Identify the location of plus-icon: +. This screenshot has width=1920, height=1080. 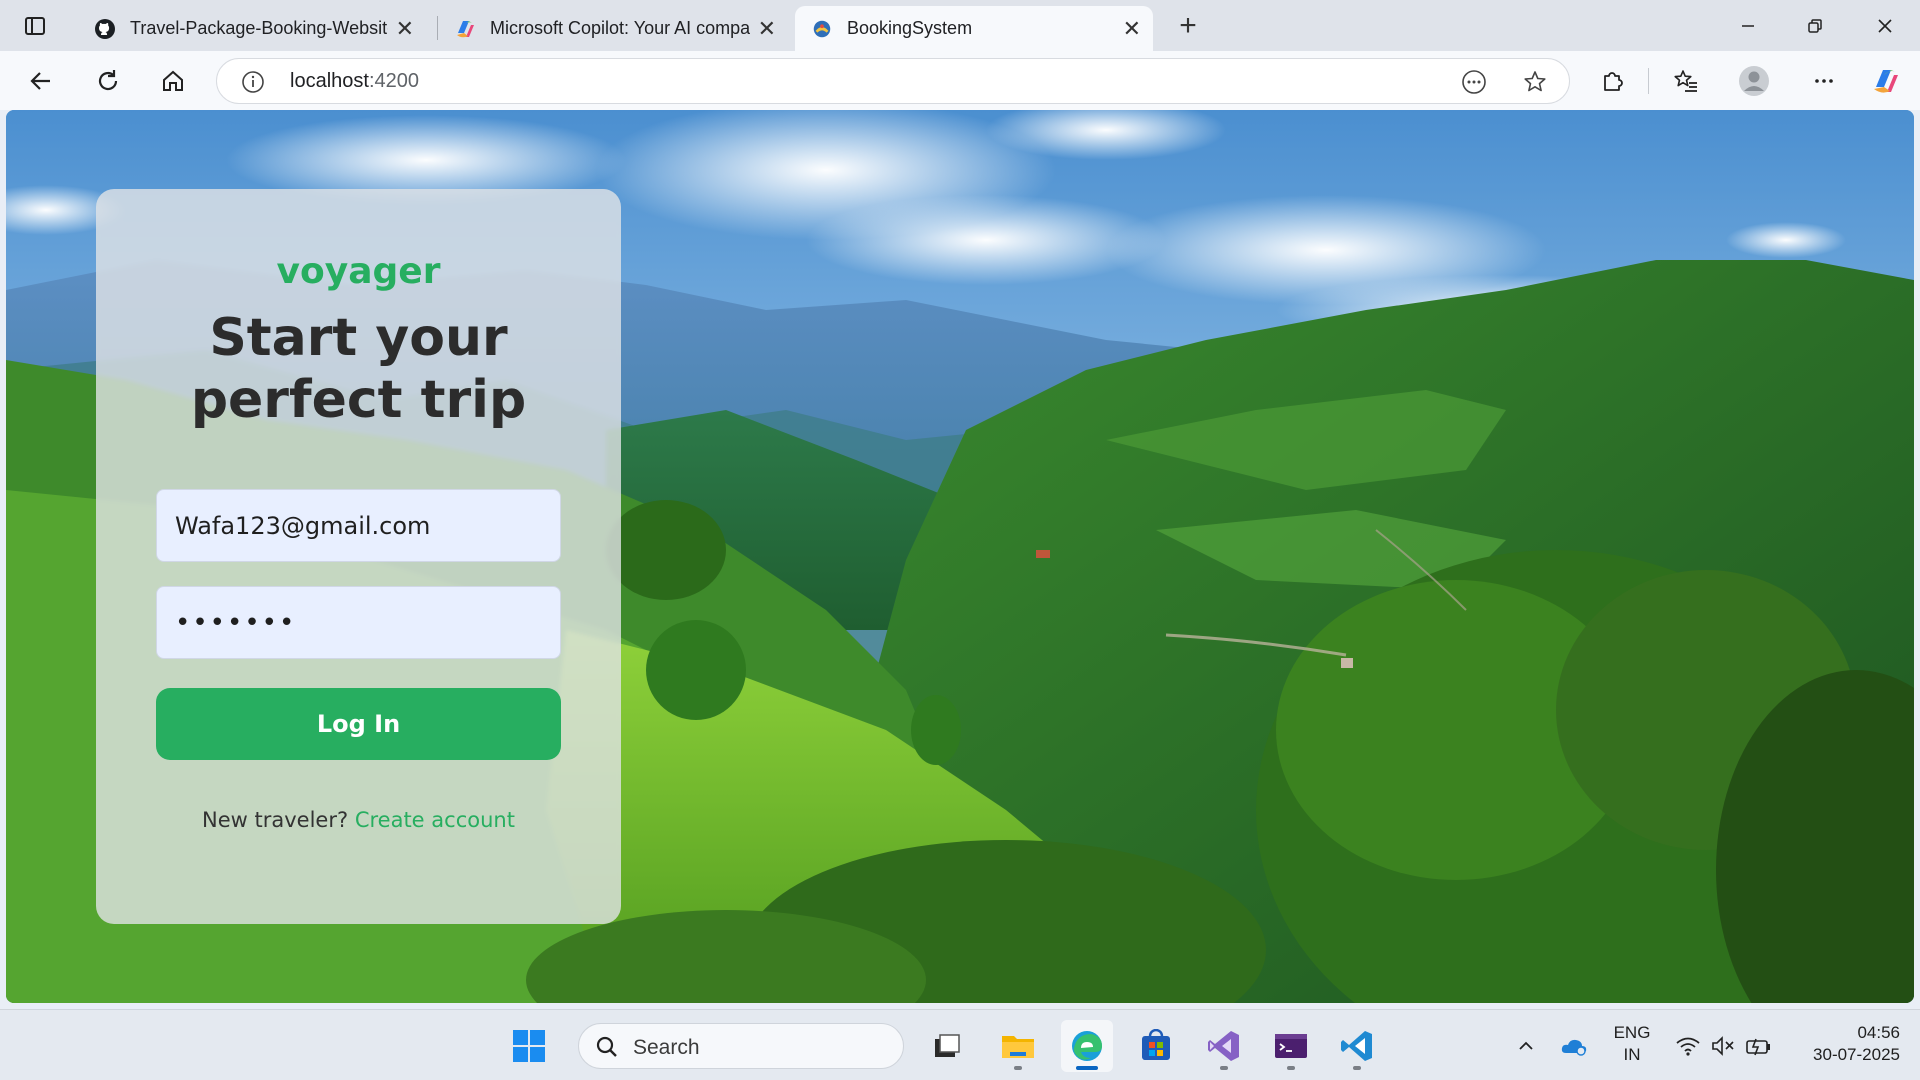
(1188, 25).